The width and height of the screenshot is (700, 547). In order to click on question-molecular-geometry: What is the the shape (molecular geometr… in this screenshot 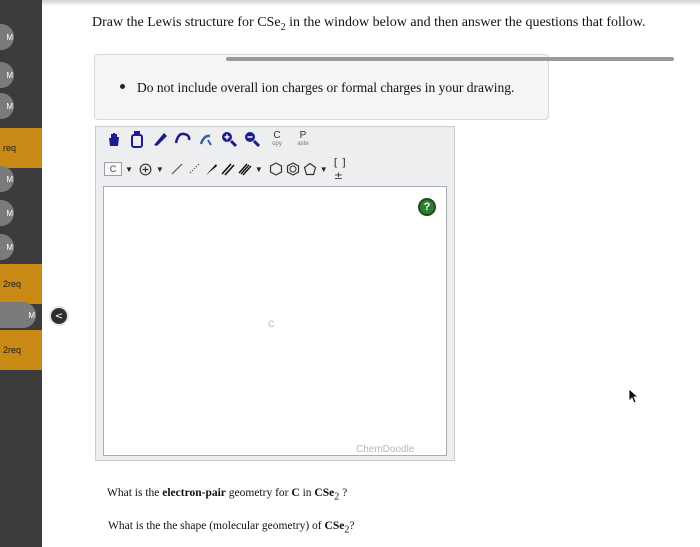, I will do `click(231, 527)`.